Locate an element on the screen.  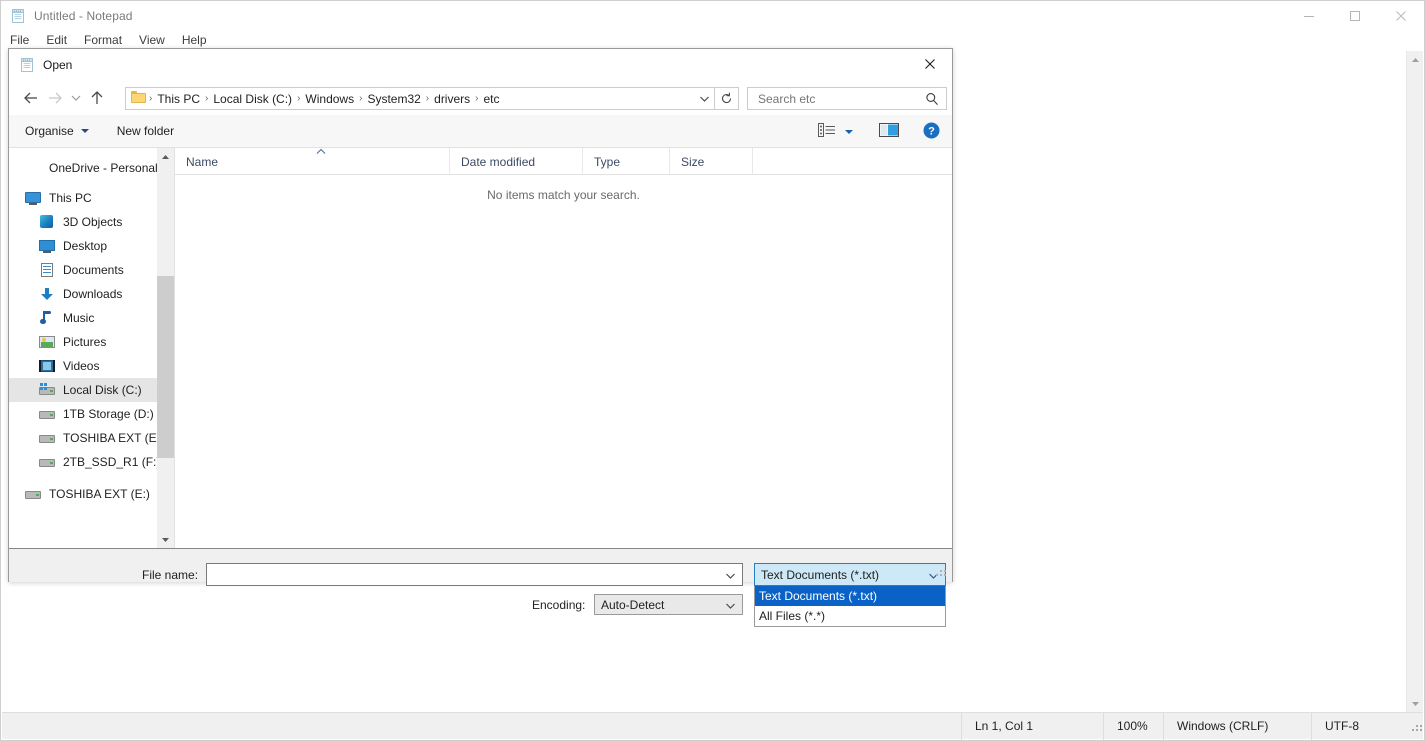
status-encoding: UTF-8 is located at coordinates (1360, 726).